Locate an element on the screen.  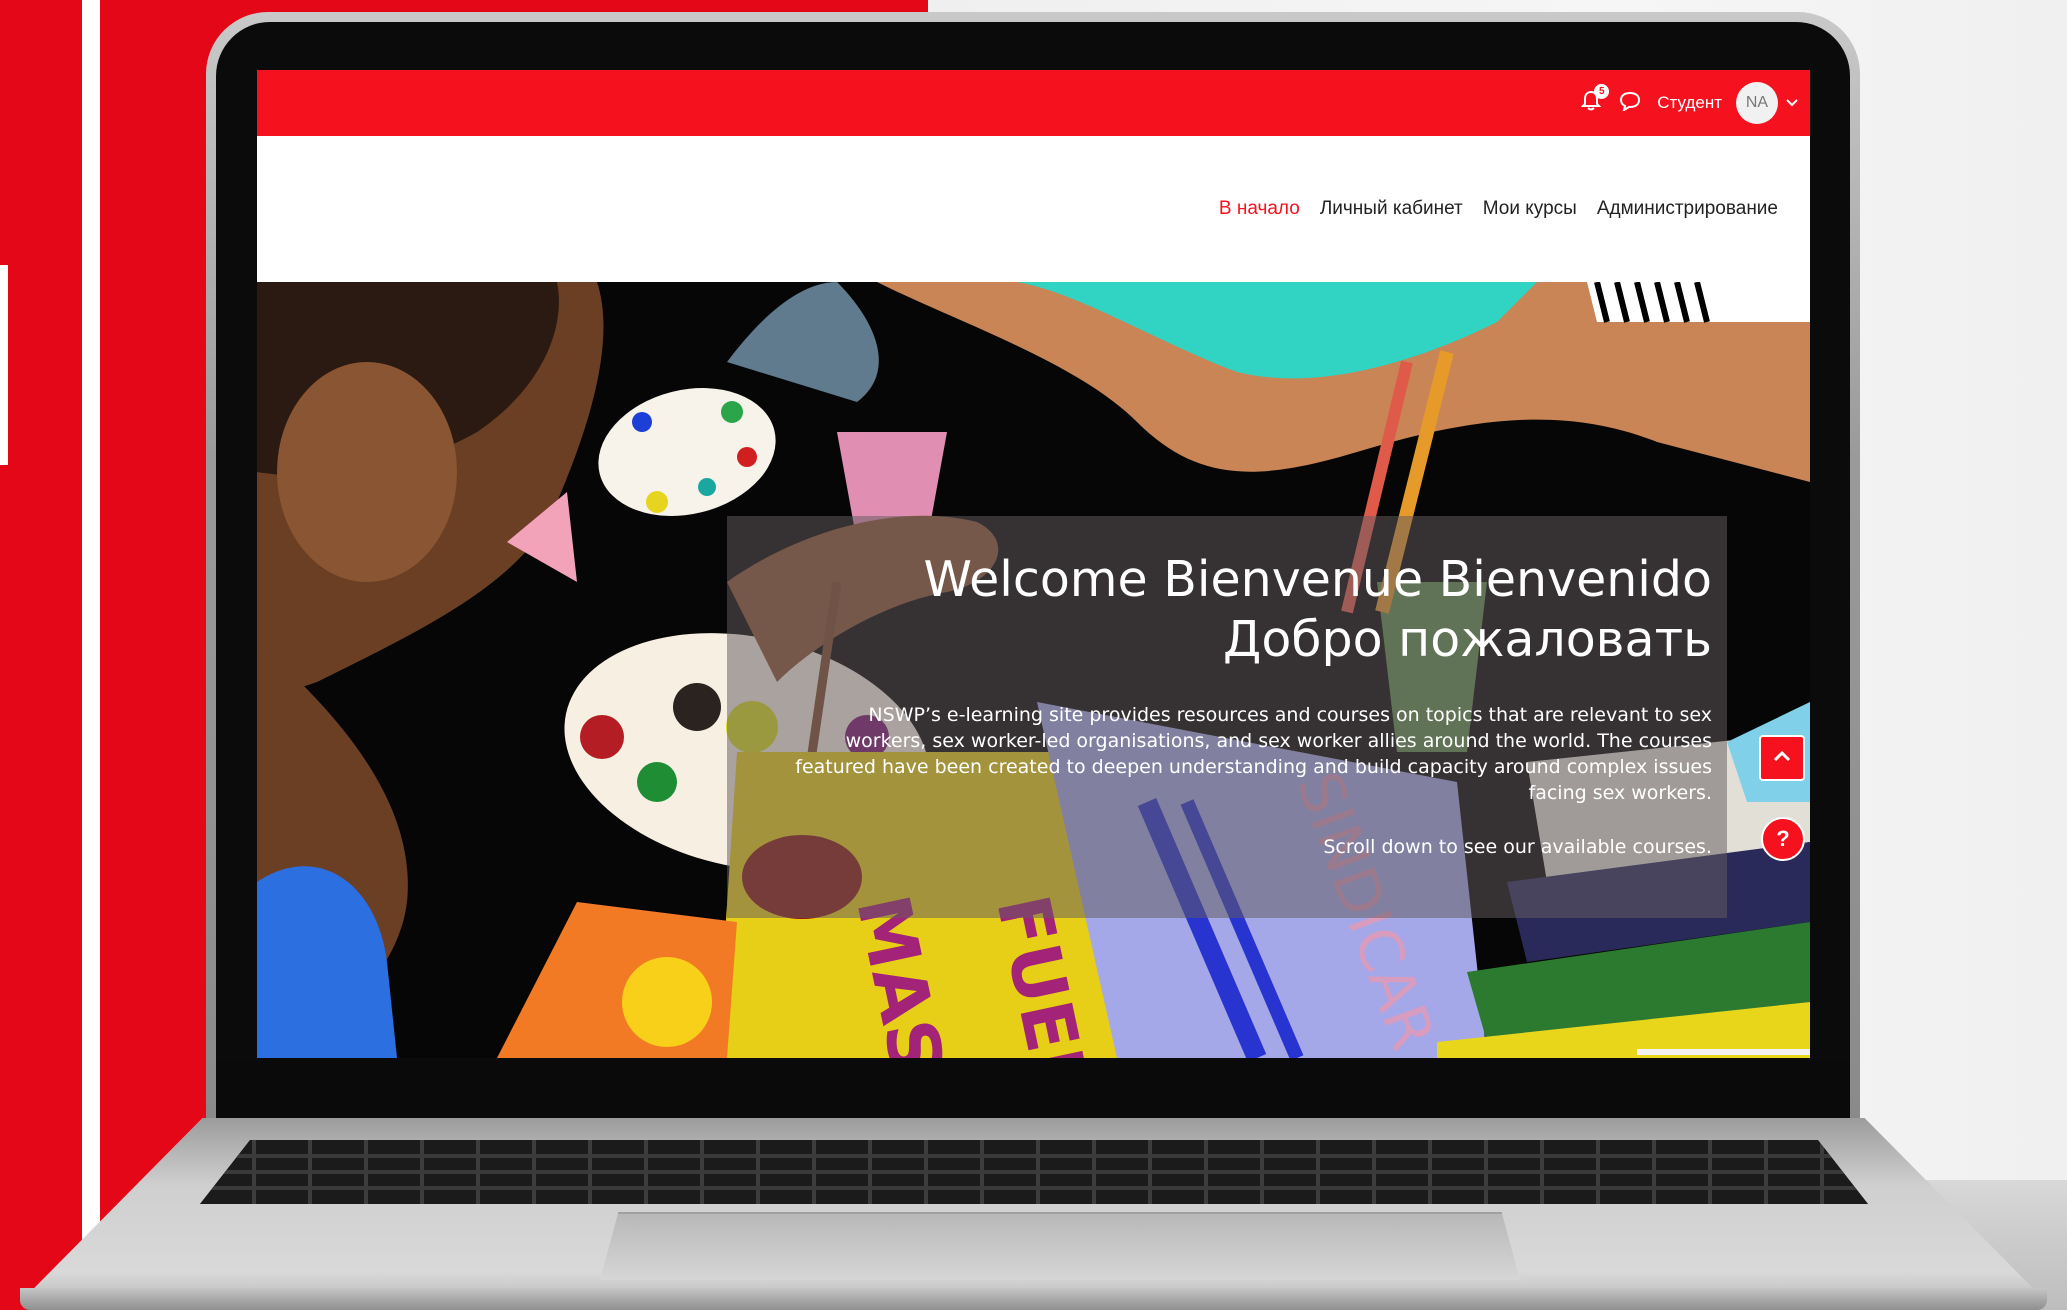
nav-item-my-courses: Мои курсы is located at coordinates (1530, 209).